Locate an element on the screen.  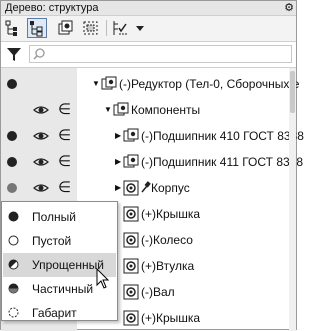
panel-titlebar: Дерево: структура ⚙ is located at coordinates (148, 8).